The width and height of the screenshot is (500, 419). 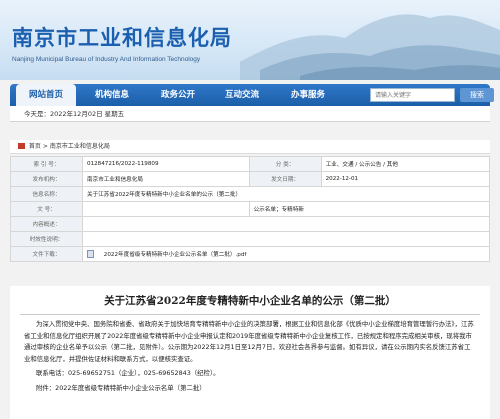 What do you see at coordinates (477, 95) in the screenshot?
I see `search-button: 搜索` at bounding box center [477, 95].